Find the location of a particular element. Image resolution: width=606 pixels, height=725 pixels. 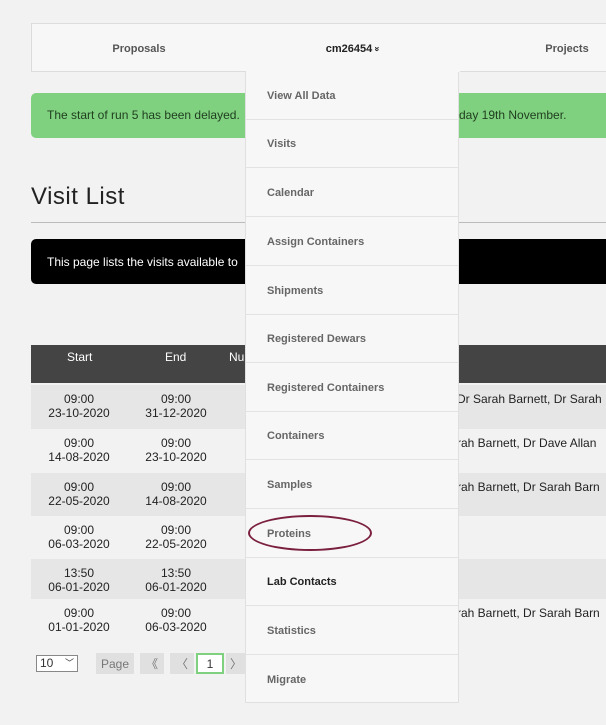

menu-item-samples: Samples is located at coordinates (352, 485).